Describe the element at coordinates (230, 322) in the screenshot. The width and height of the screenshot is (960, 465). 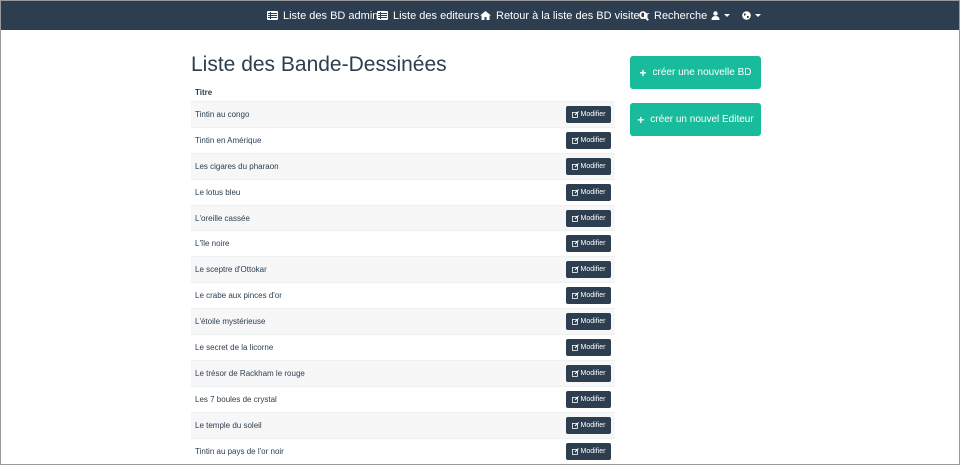
I see `bd-title-cell: L'étoile mystérieuse` at that location.